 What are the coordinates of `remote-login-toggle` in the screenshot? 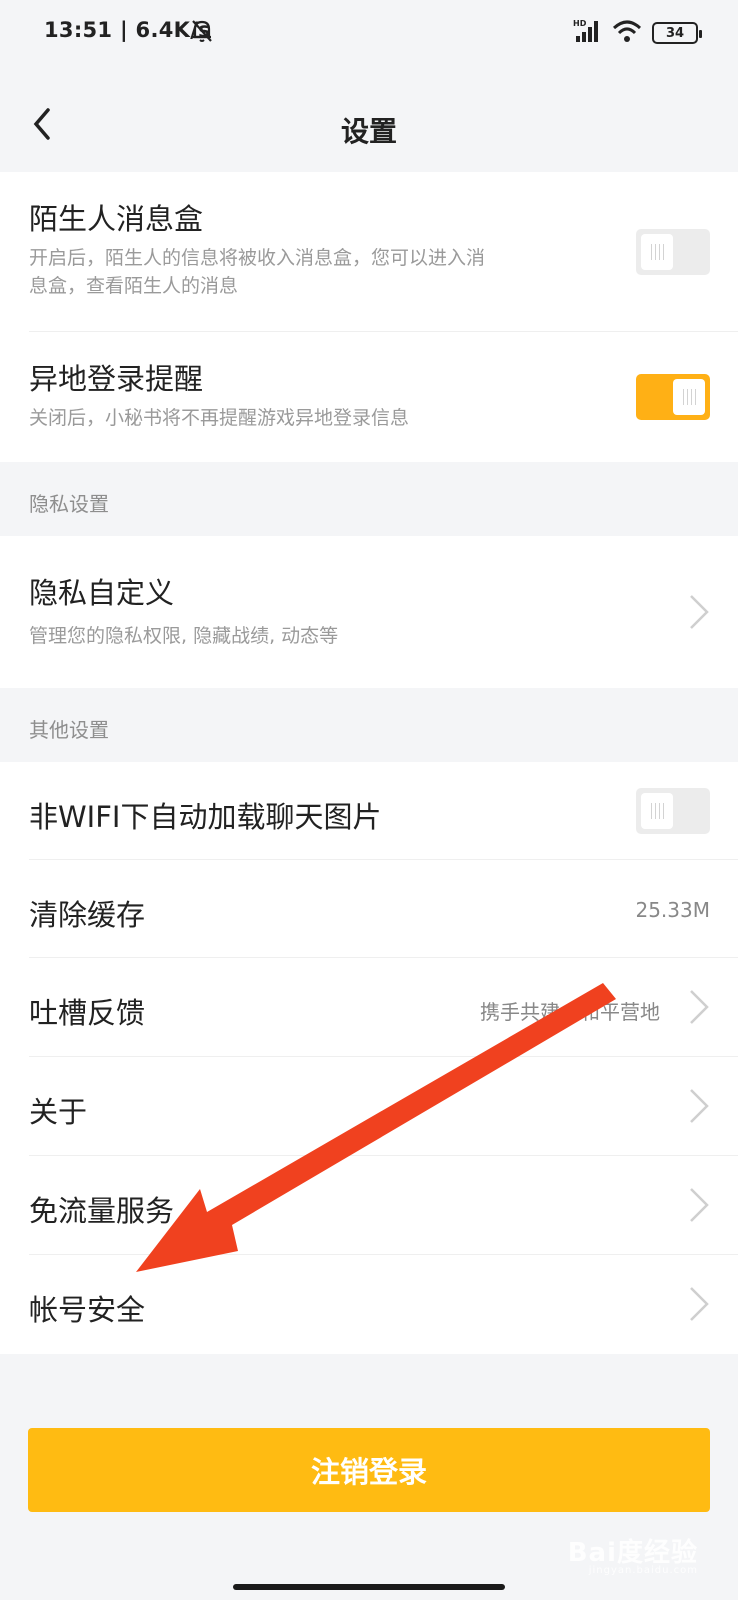 It's located at (673, 397).